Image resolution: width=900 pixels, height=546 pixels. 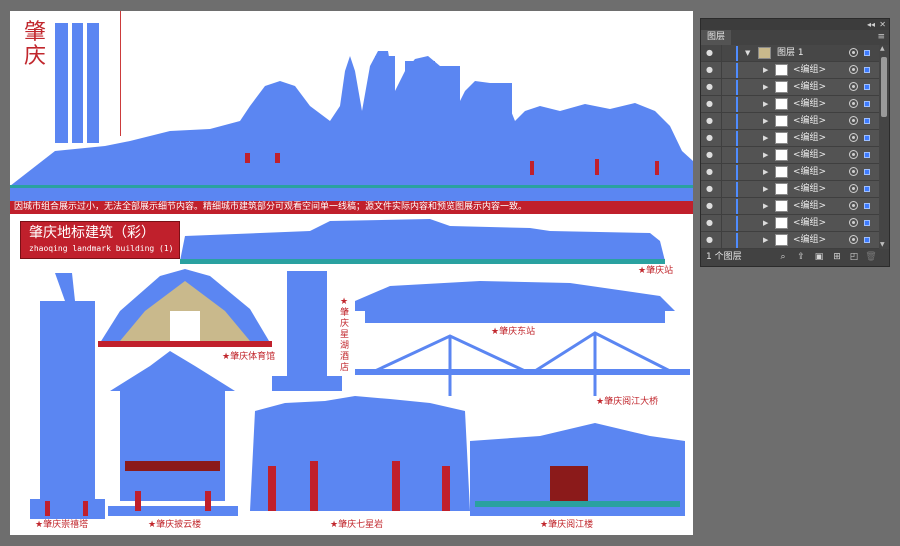 I want to click on delete-icon: 🗑, so click(x=871, y=257).